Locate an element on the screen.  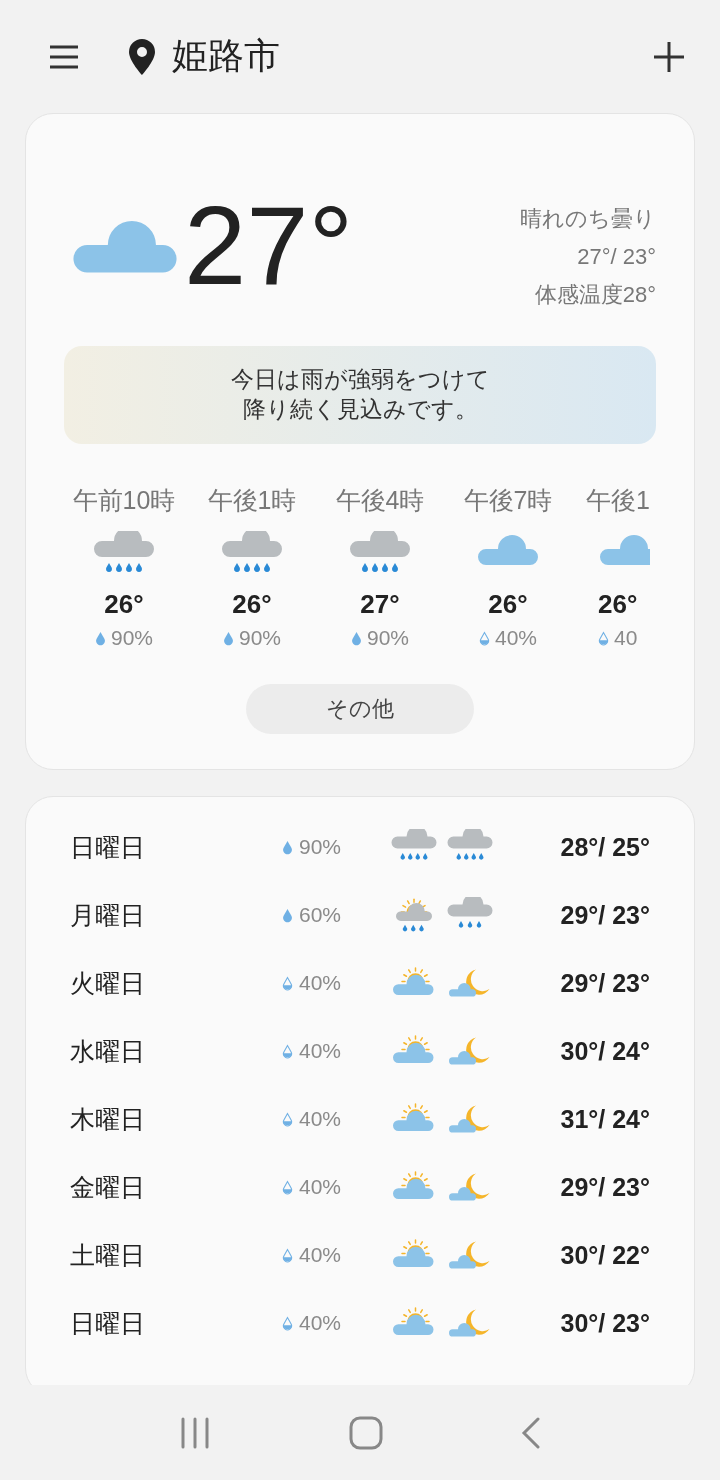
day-name: 月曜日 is located at coordinates (108, 915).